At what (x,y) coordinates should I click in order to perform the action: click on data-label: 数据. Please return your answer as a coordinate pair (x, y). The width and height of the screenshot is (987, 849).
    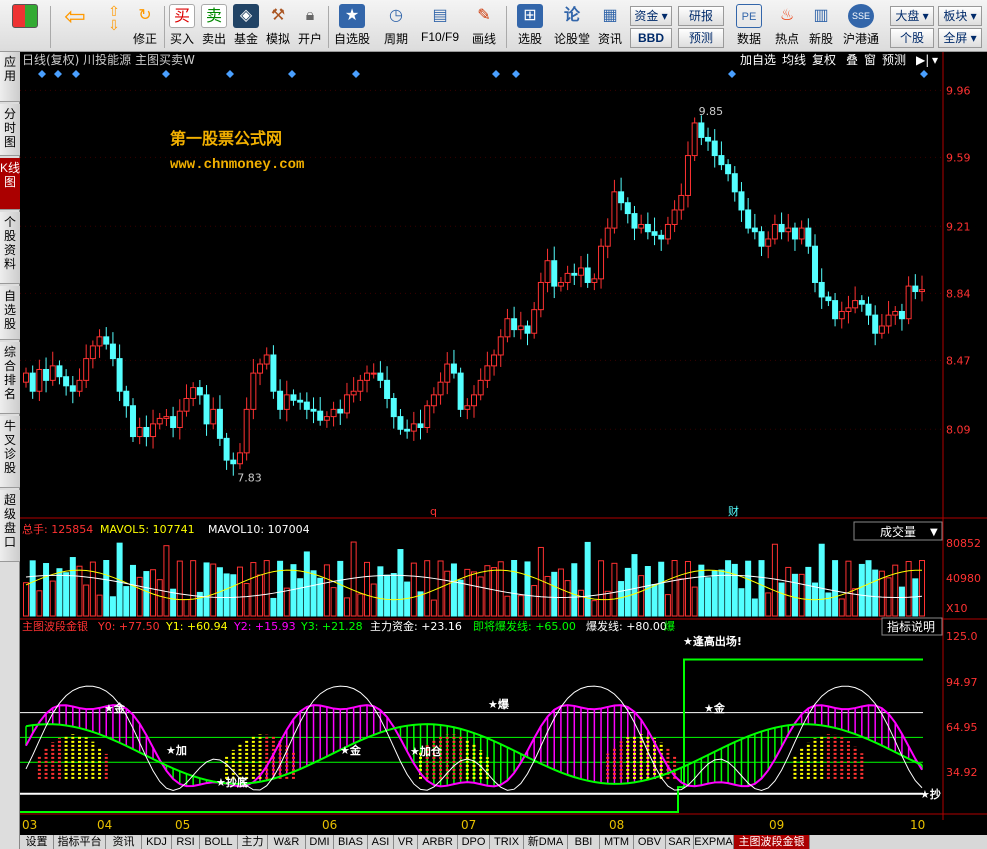
    Looking at the image, I should click on (748, 39).